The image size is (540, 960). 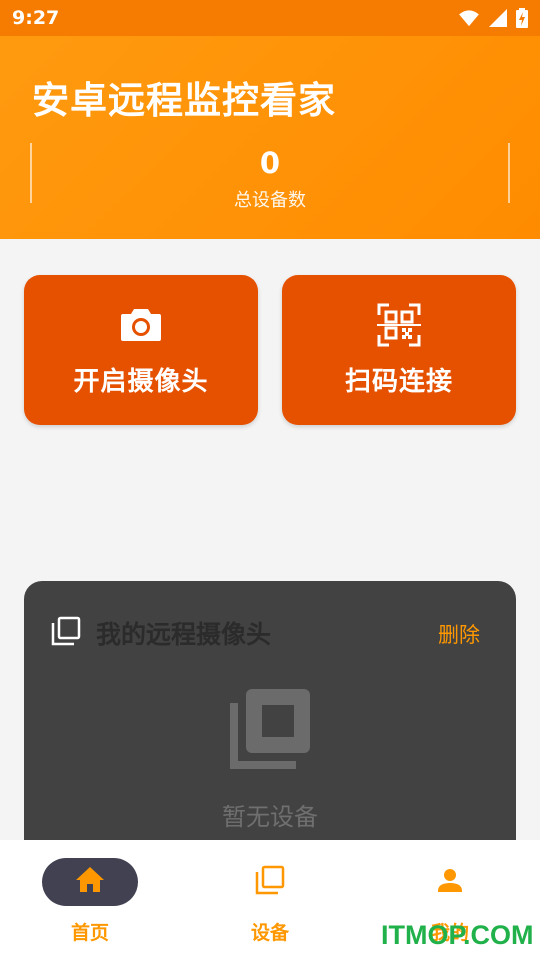 I want to click on signal-icon, so click(x=498, y=18).